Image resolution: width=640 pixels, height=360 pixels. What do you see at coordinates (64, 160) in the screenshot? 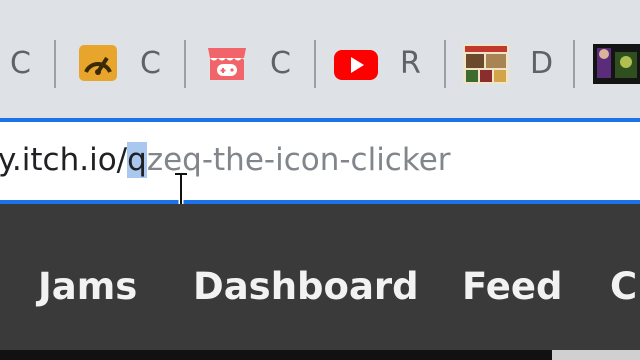
I see `url-host: y.itch.io/` at bounding box center [64, 160].